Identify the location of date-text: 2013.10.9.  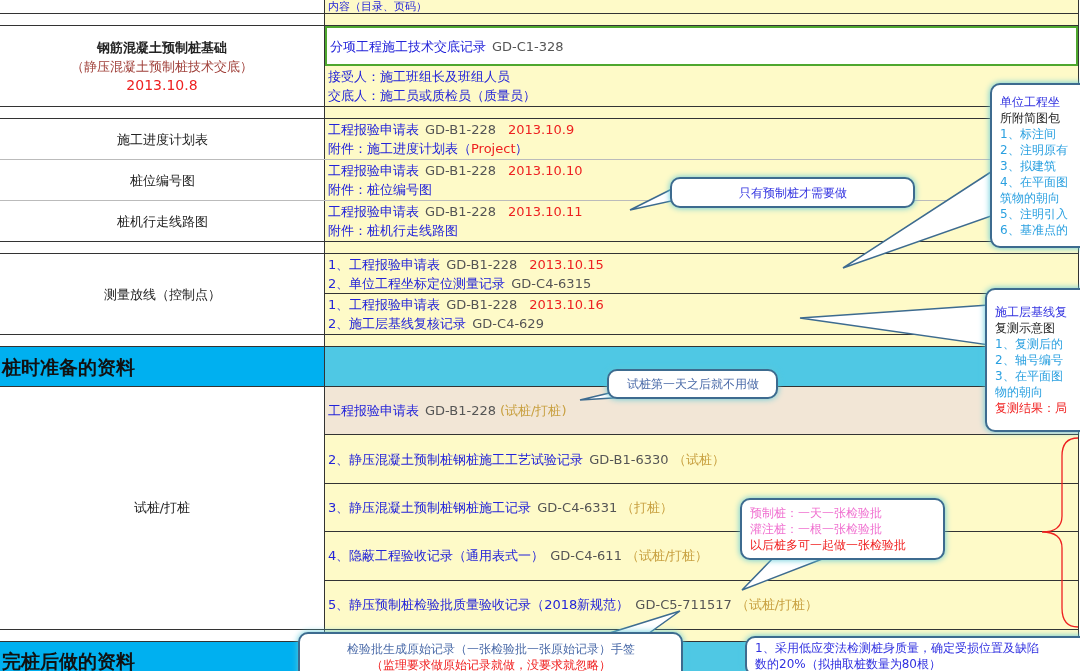
(541, 130).